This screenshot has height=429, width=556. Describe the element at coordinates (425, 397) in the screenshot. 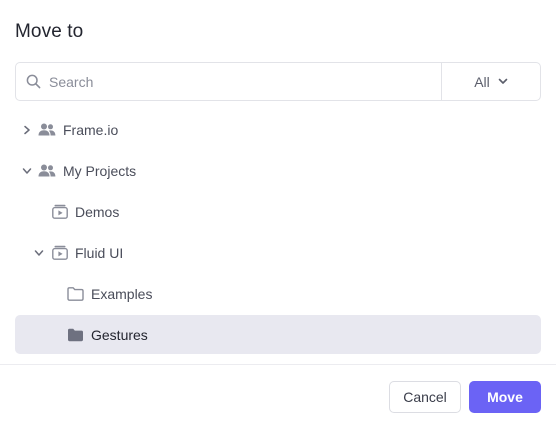

I see `cancel-button: Cancel` at that location.